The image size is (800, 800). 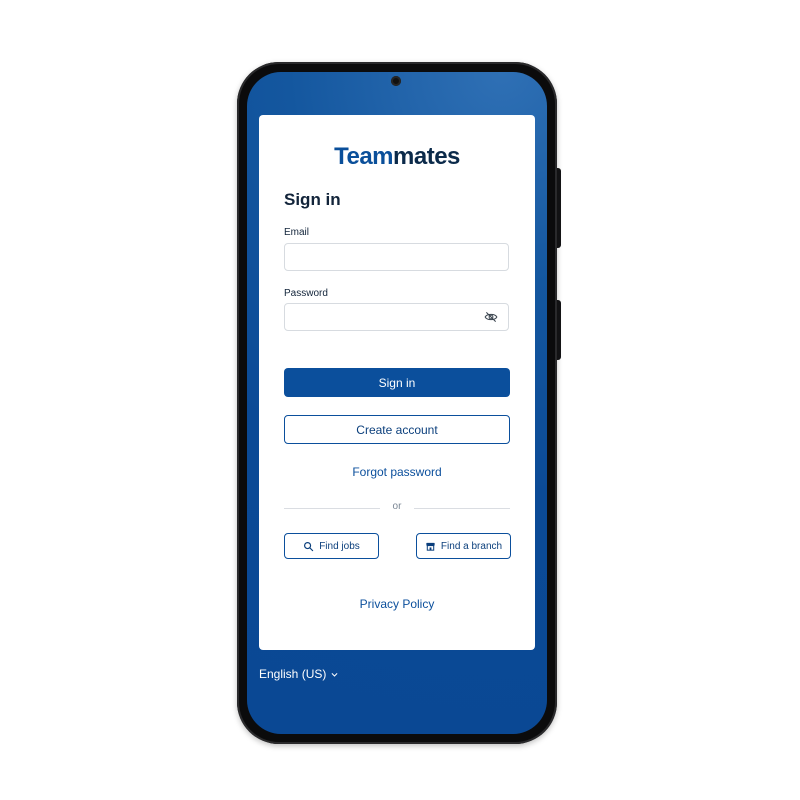 I want to click on email-label: Email, so click(x=297, y=232).